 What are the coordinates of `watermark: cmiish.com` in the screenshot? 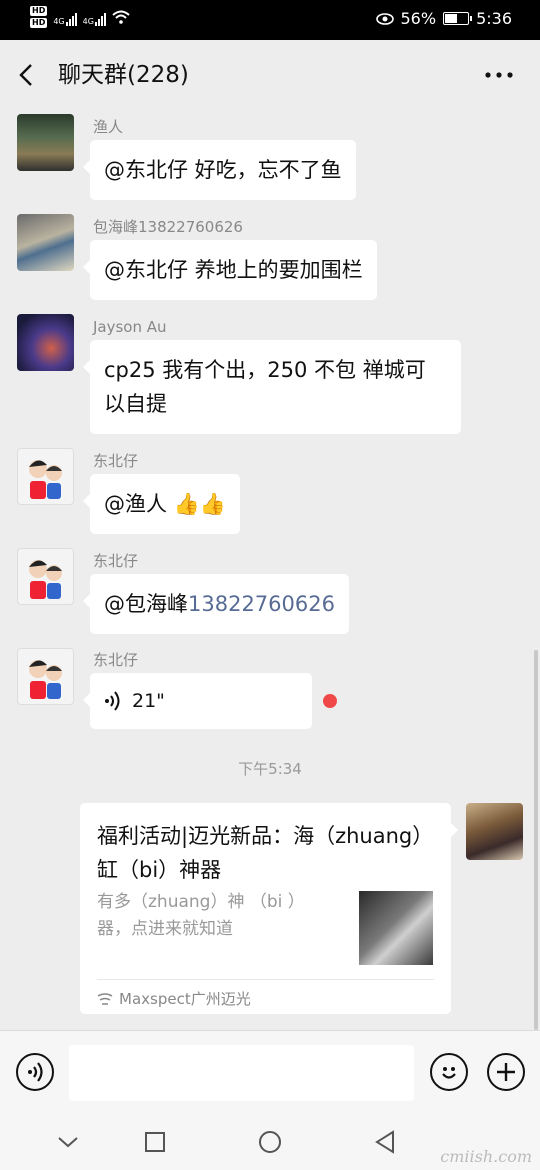 It's located at (486, 1156).